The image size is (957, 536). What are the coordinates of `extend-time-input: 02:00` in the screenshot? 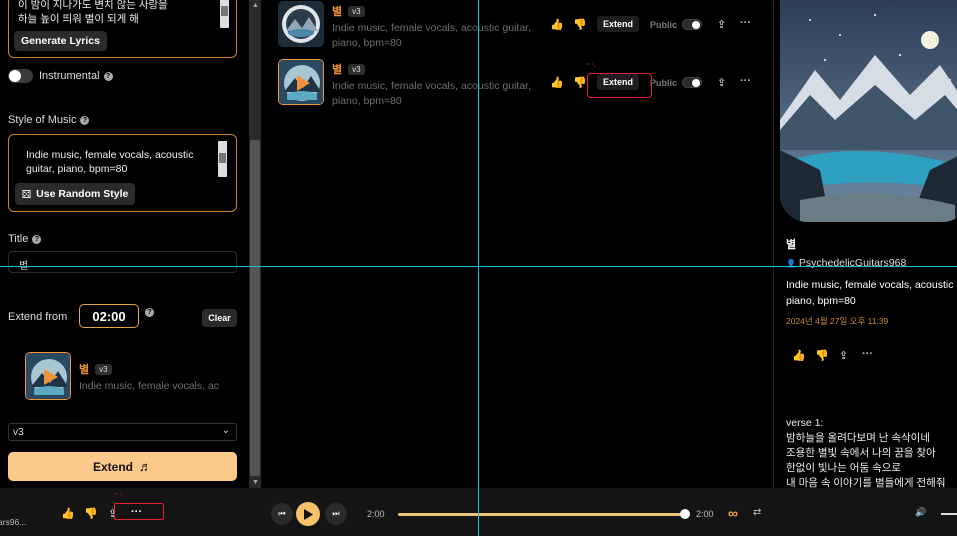 It's located at (109, 316).